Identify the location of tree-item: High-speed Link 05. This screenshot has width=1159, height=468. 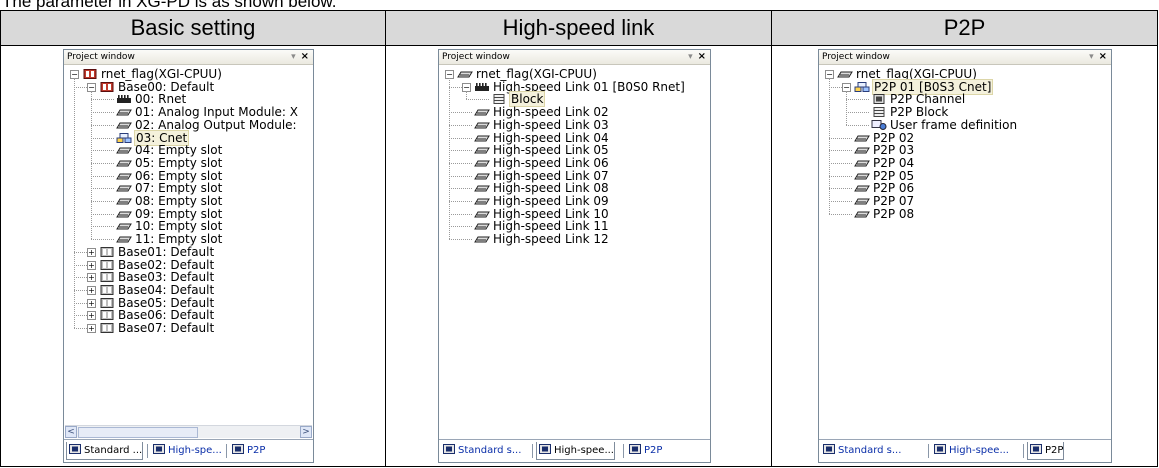
(536, 150).